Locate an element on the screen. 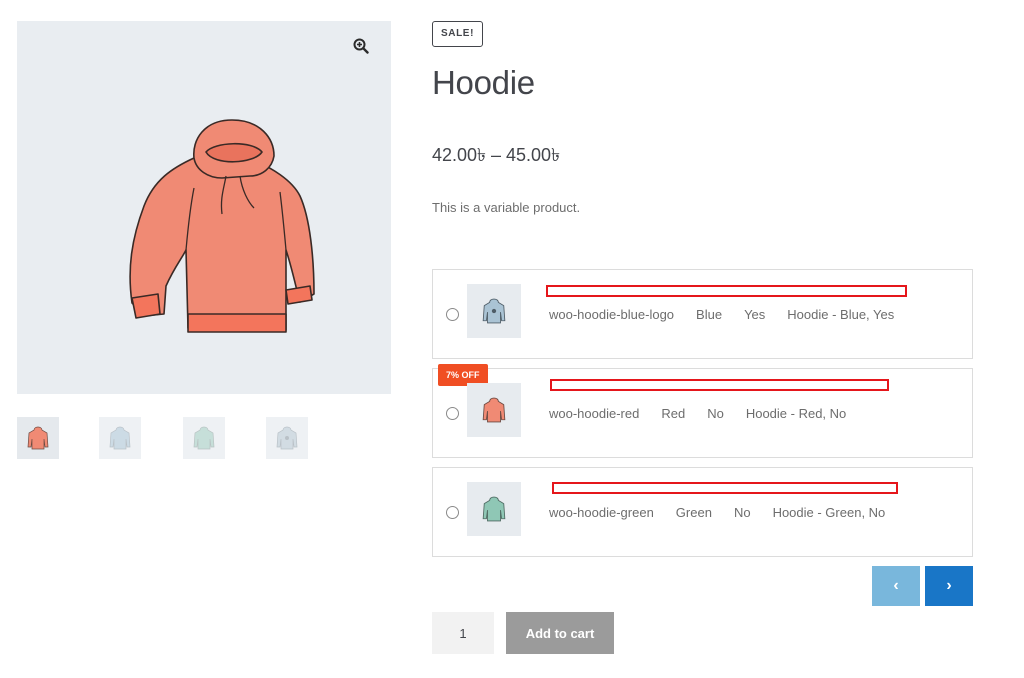 This screenshot has height=678, width=1024. variation-color: Red is located at coordinates (673, 413).